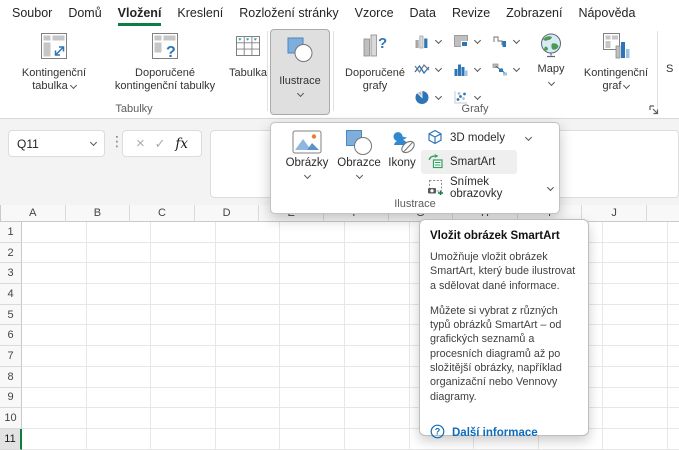 This screenshot has width=679, height=450. I want to click on cell-F10, so click(377, 418).